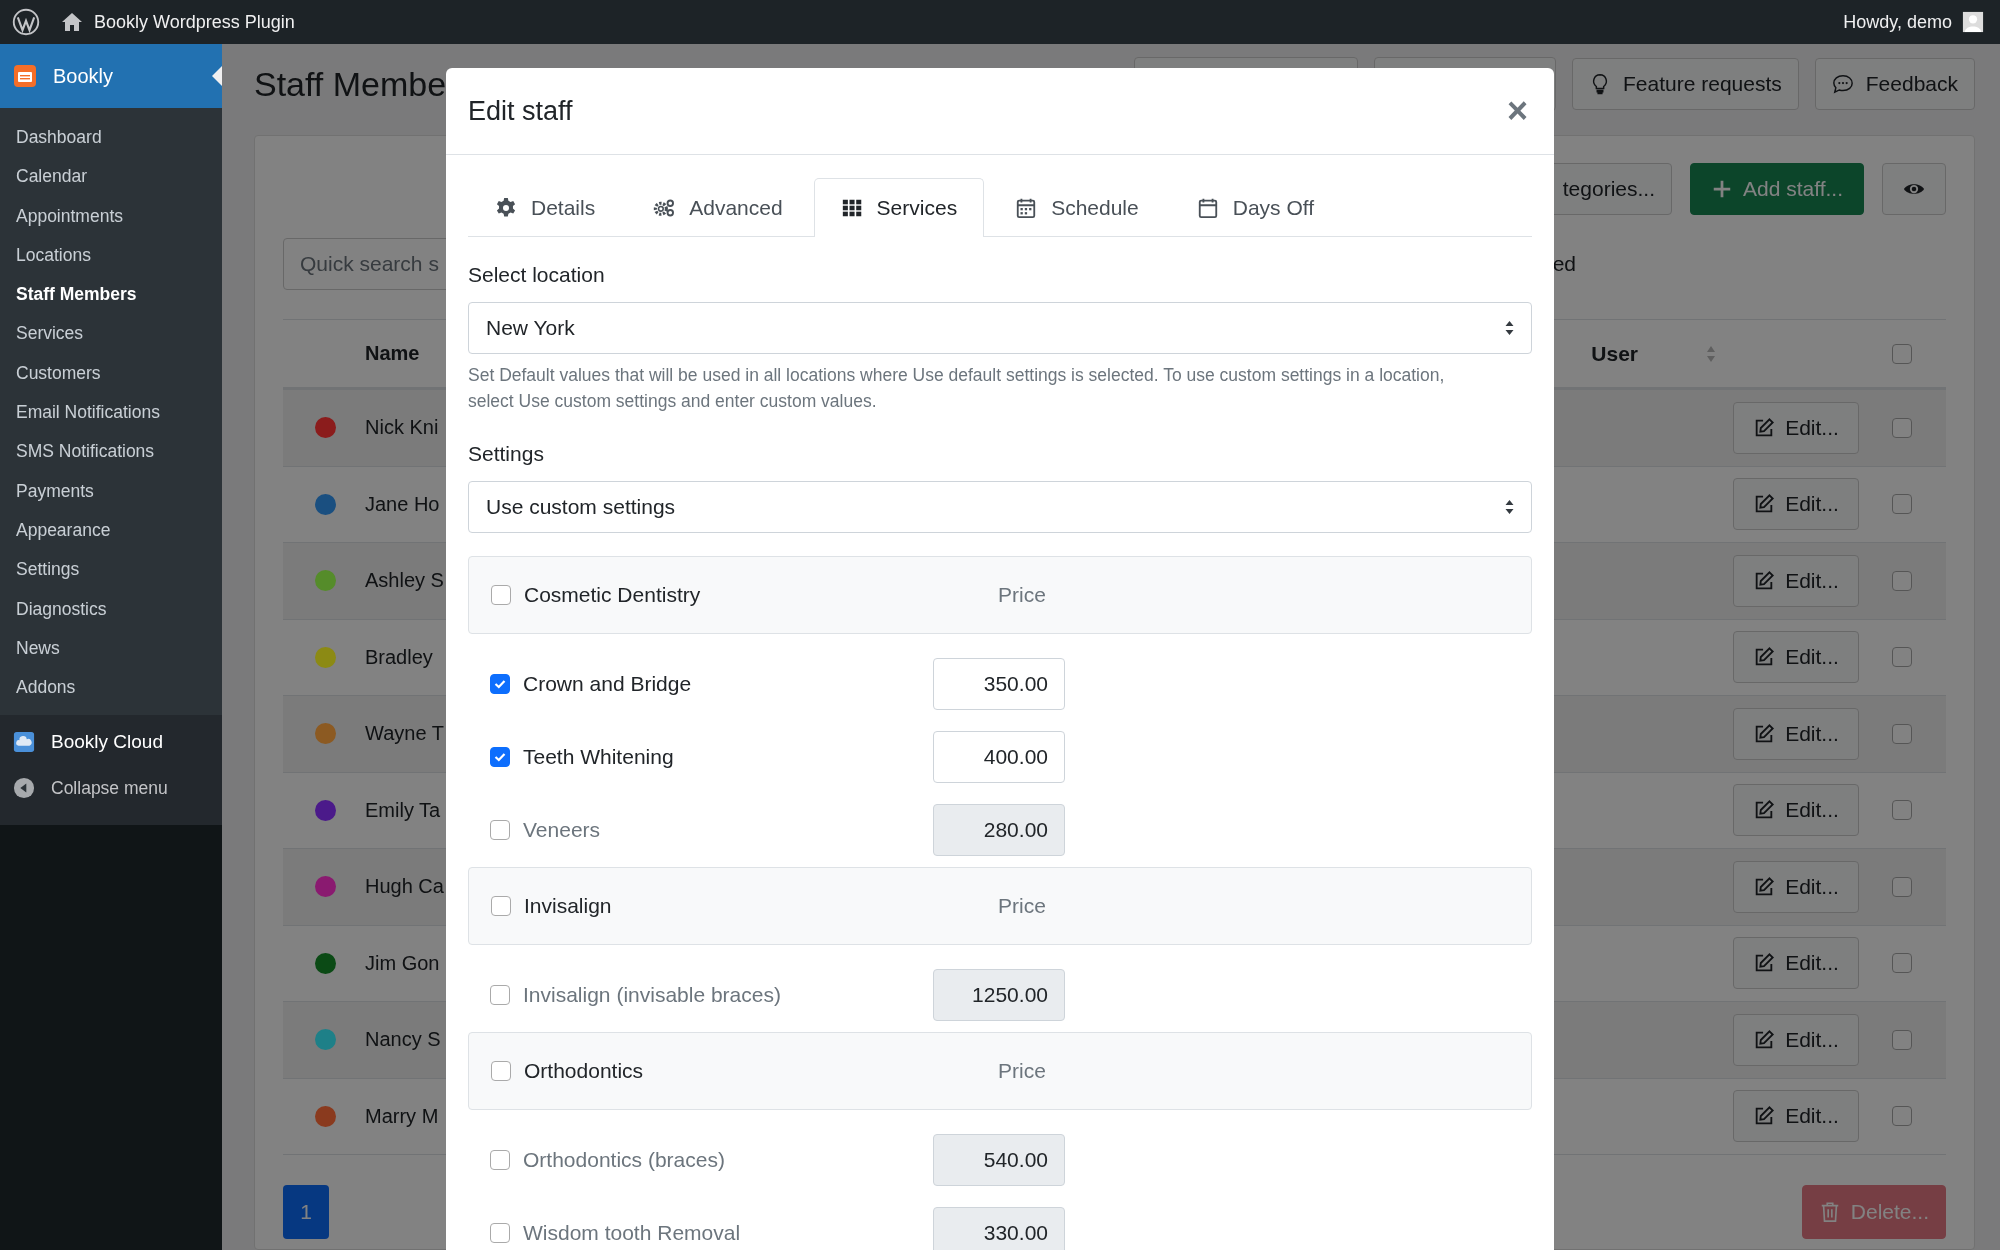 Image resolution: width=2000 pixels, height=1250 pixels. I want to click on staff-name: Ashley S, so click(404, 581).